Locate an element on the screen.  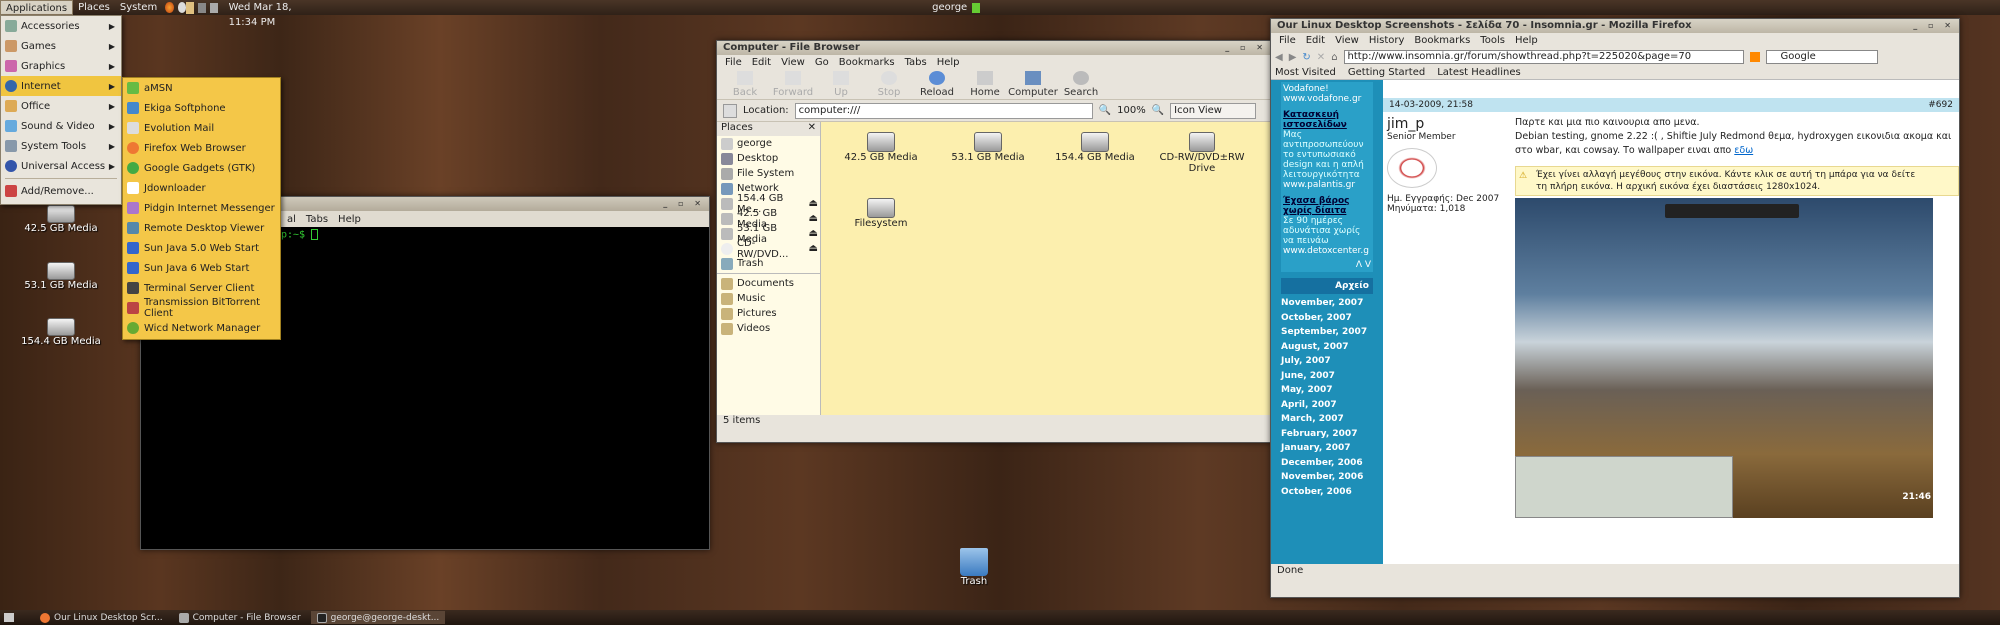
menu-java6: Sun Java 6 Web Start is located at coordinates (201, 268).